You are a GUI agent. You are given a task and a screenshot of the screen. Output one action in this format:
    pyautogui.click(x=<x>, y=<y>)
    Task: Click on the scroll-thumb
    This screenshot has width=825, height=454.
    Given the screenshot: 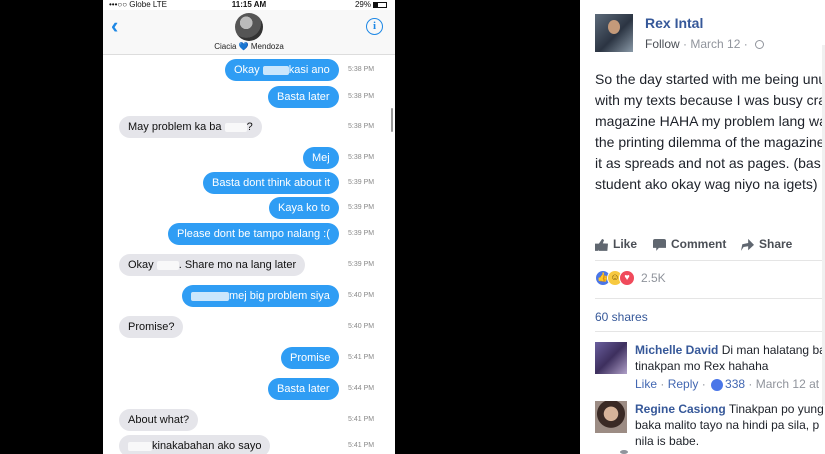 What is the action you would take?
    pyautogui.click(x=392, y=120)
    